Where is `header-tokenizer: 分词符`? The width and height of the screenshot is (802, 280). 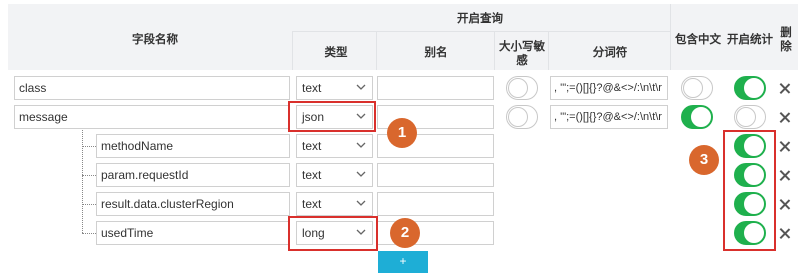 header-tokenizer: 分词符 is located at coordinates (610, 53).